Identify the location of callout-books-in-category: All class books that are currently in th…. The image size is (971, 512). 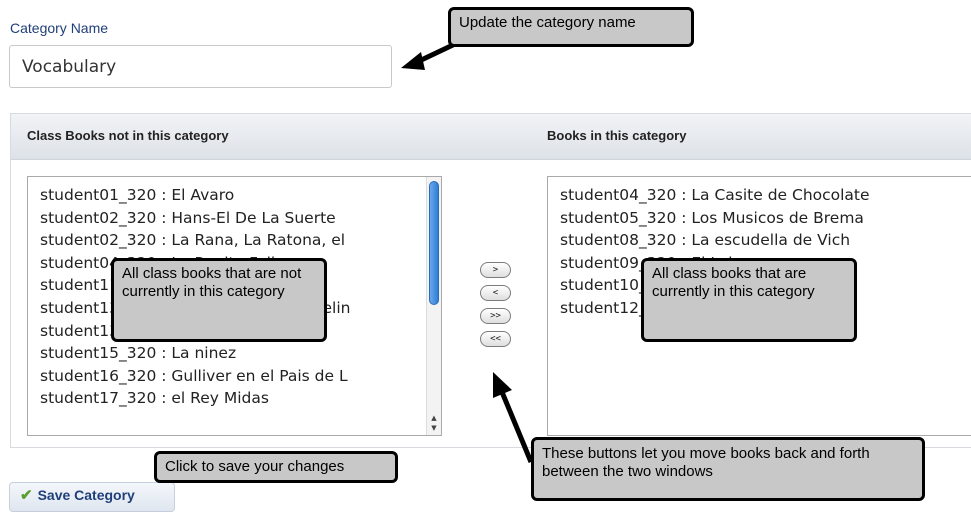
(749, 300).